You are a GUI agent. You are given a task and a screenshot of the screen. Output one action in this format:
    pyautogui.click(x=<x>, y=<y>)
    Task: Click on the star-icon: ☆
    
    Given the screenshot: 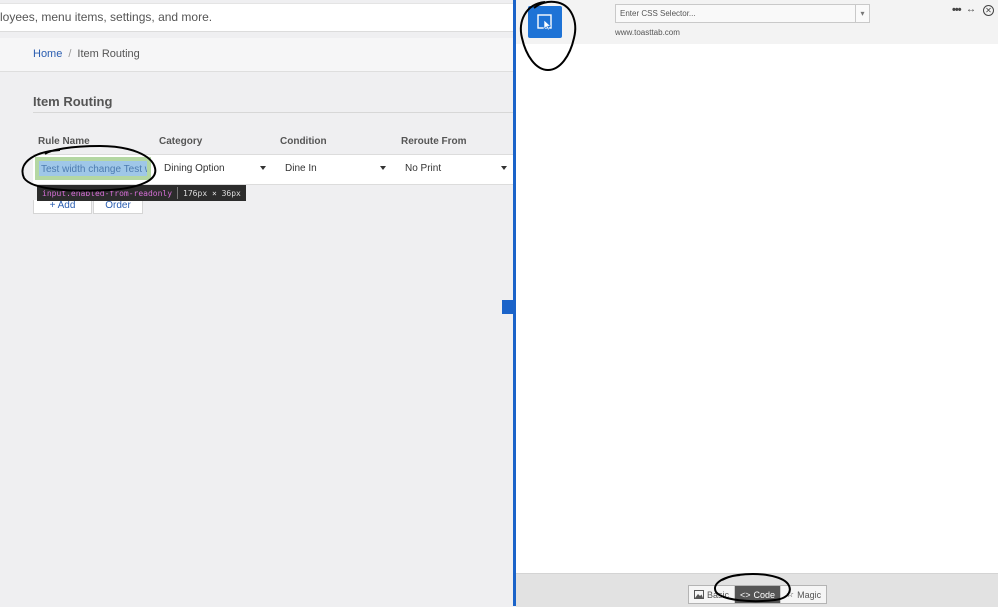 What is the action you would take?
    pyautogui.click(x=790, y=594)
    